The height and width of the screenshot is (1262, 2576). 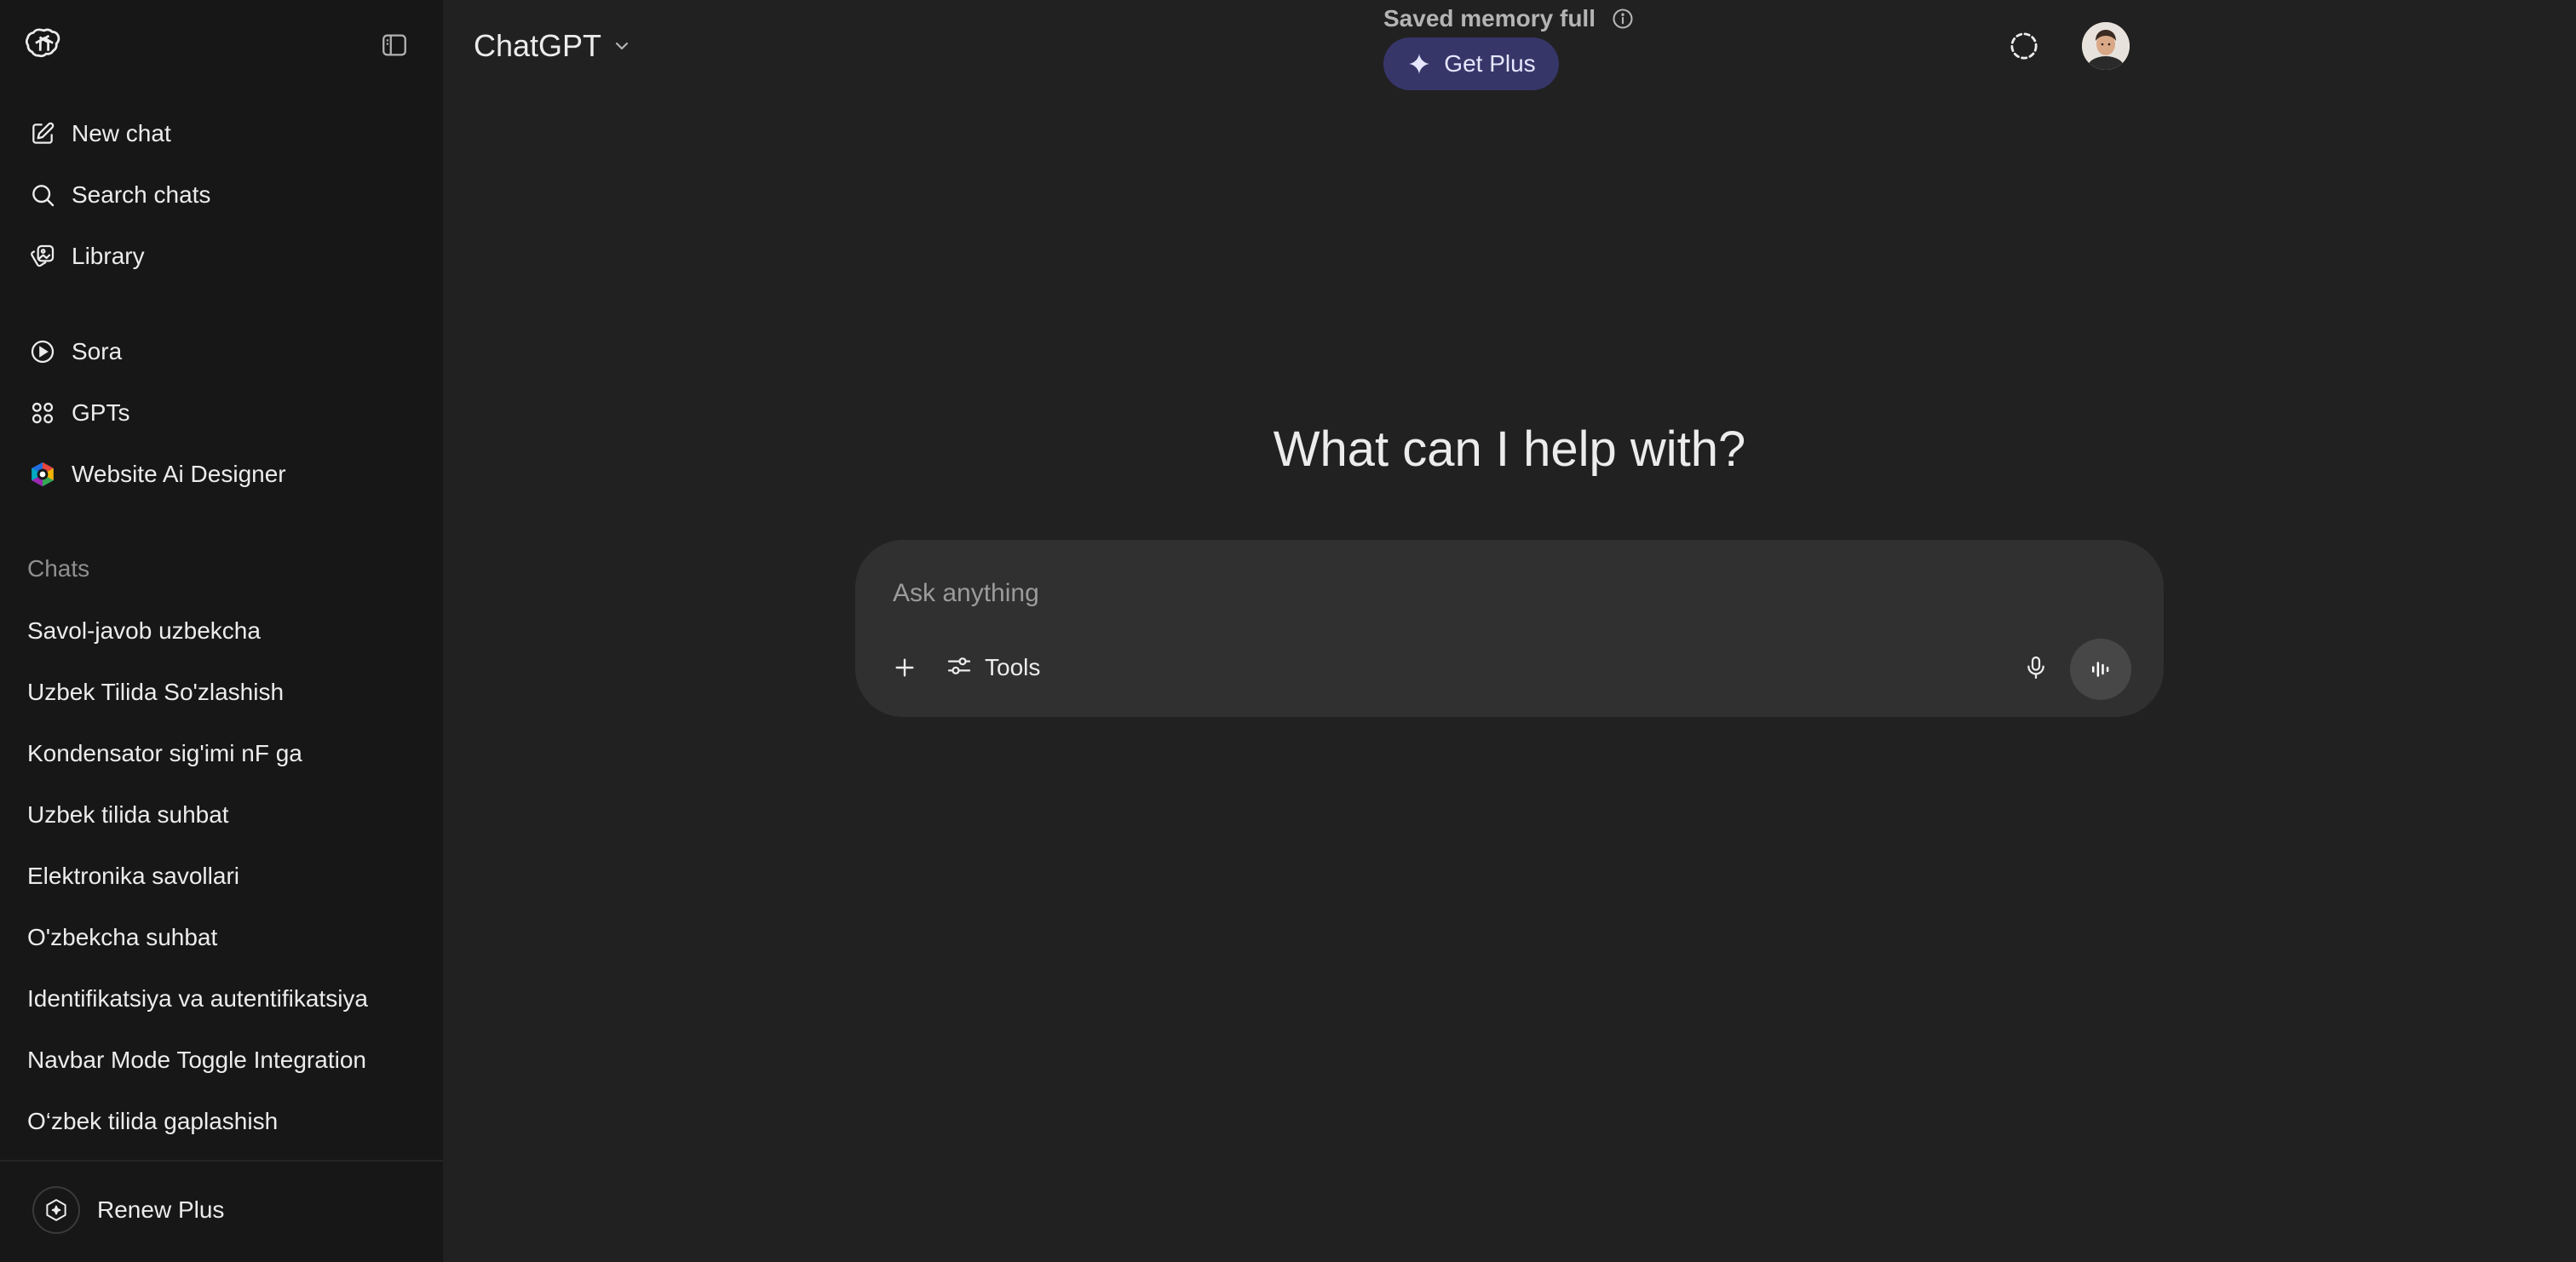 I want to click on chat-title: Navbar Mode Toggle Integration, so click(x=197, y=1060).